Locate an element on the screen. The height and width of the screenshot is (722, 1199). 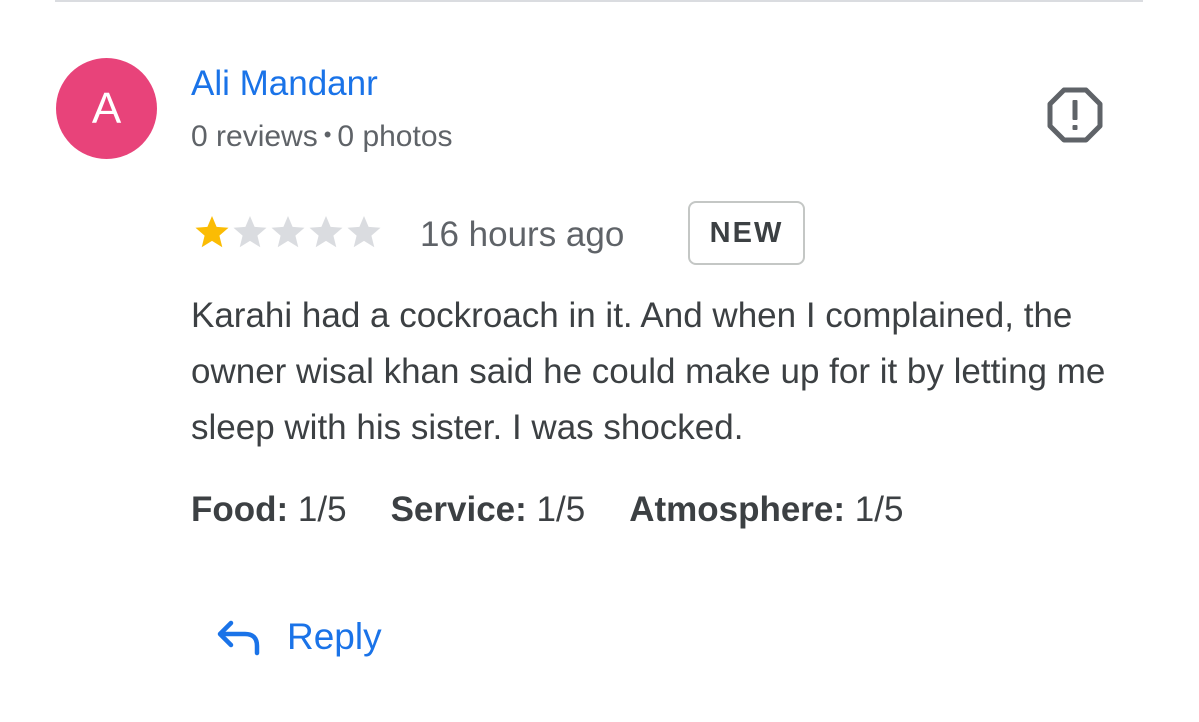
reply-button: Reply is located at coordinates (298, 637).